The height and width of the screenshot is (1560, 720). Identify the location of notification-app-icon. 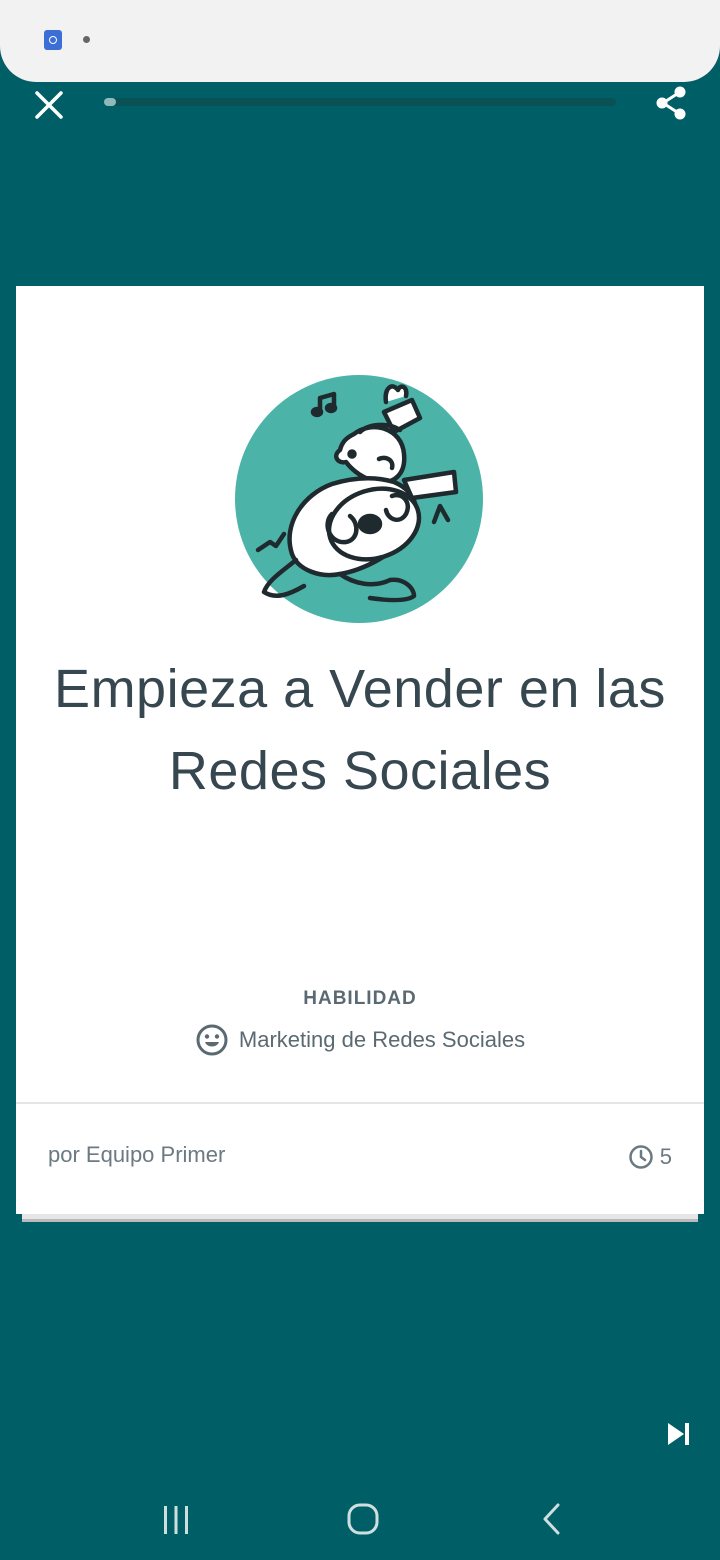
(53, 40).